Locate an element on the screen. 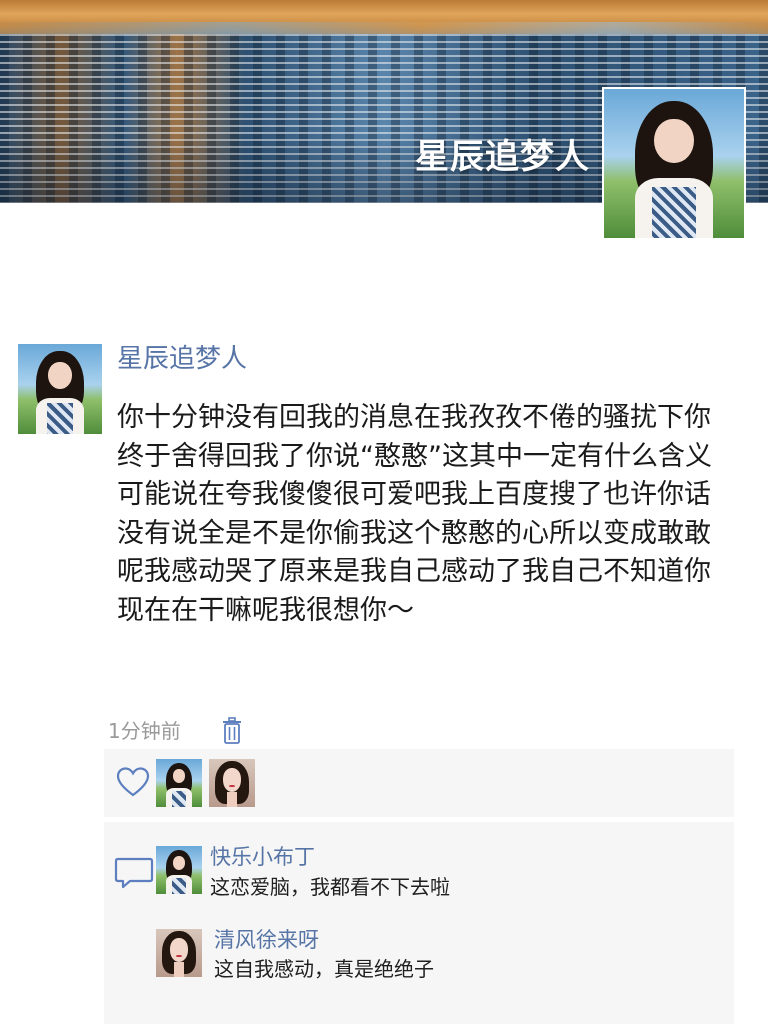 The image size is (768, 1024). trash-icon is located at coordinates (232, 731).